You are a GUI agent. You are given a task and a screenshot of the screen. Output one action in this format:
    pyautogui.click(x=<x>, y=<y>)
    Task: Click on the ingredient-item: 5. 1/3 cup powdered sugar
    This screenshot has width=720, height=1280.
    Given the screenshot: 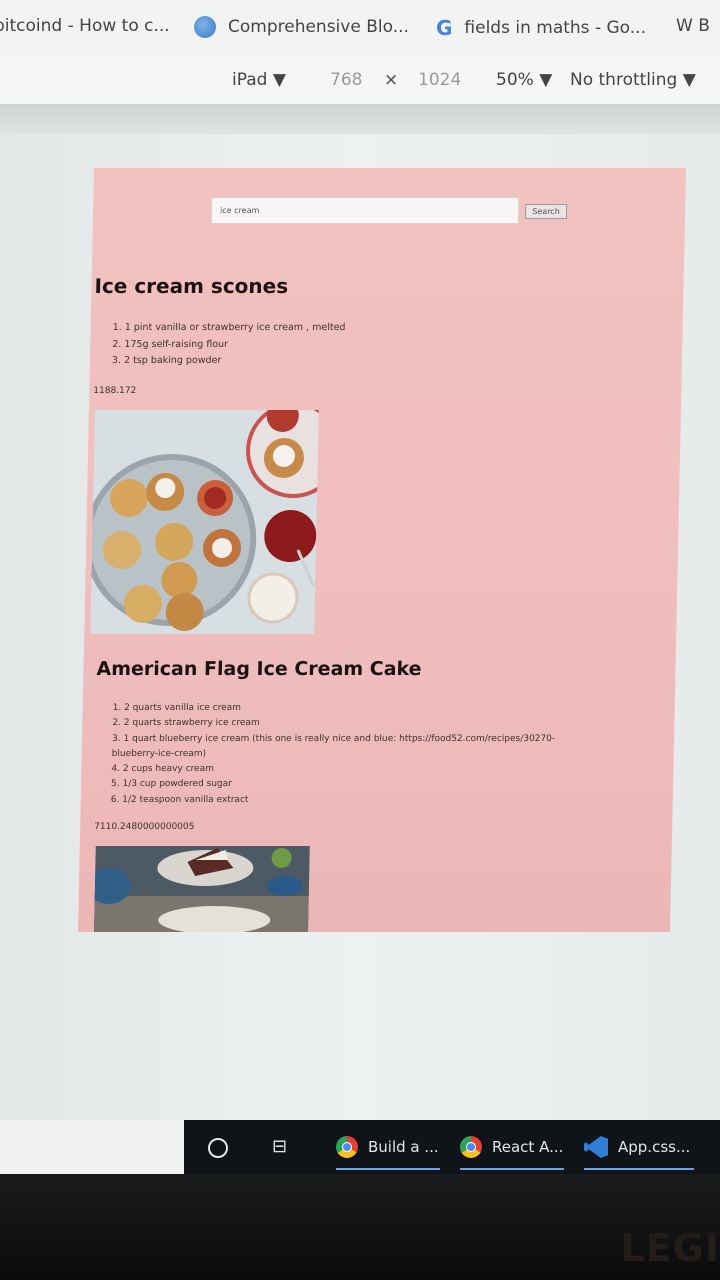 What is the action you would take?
    pyautogui.click(x=171, y=784)
    